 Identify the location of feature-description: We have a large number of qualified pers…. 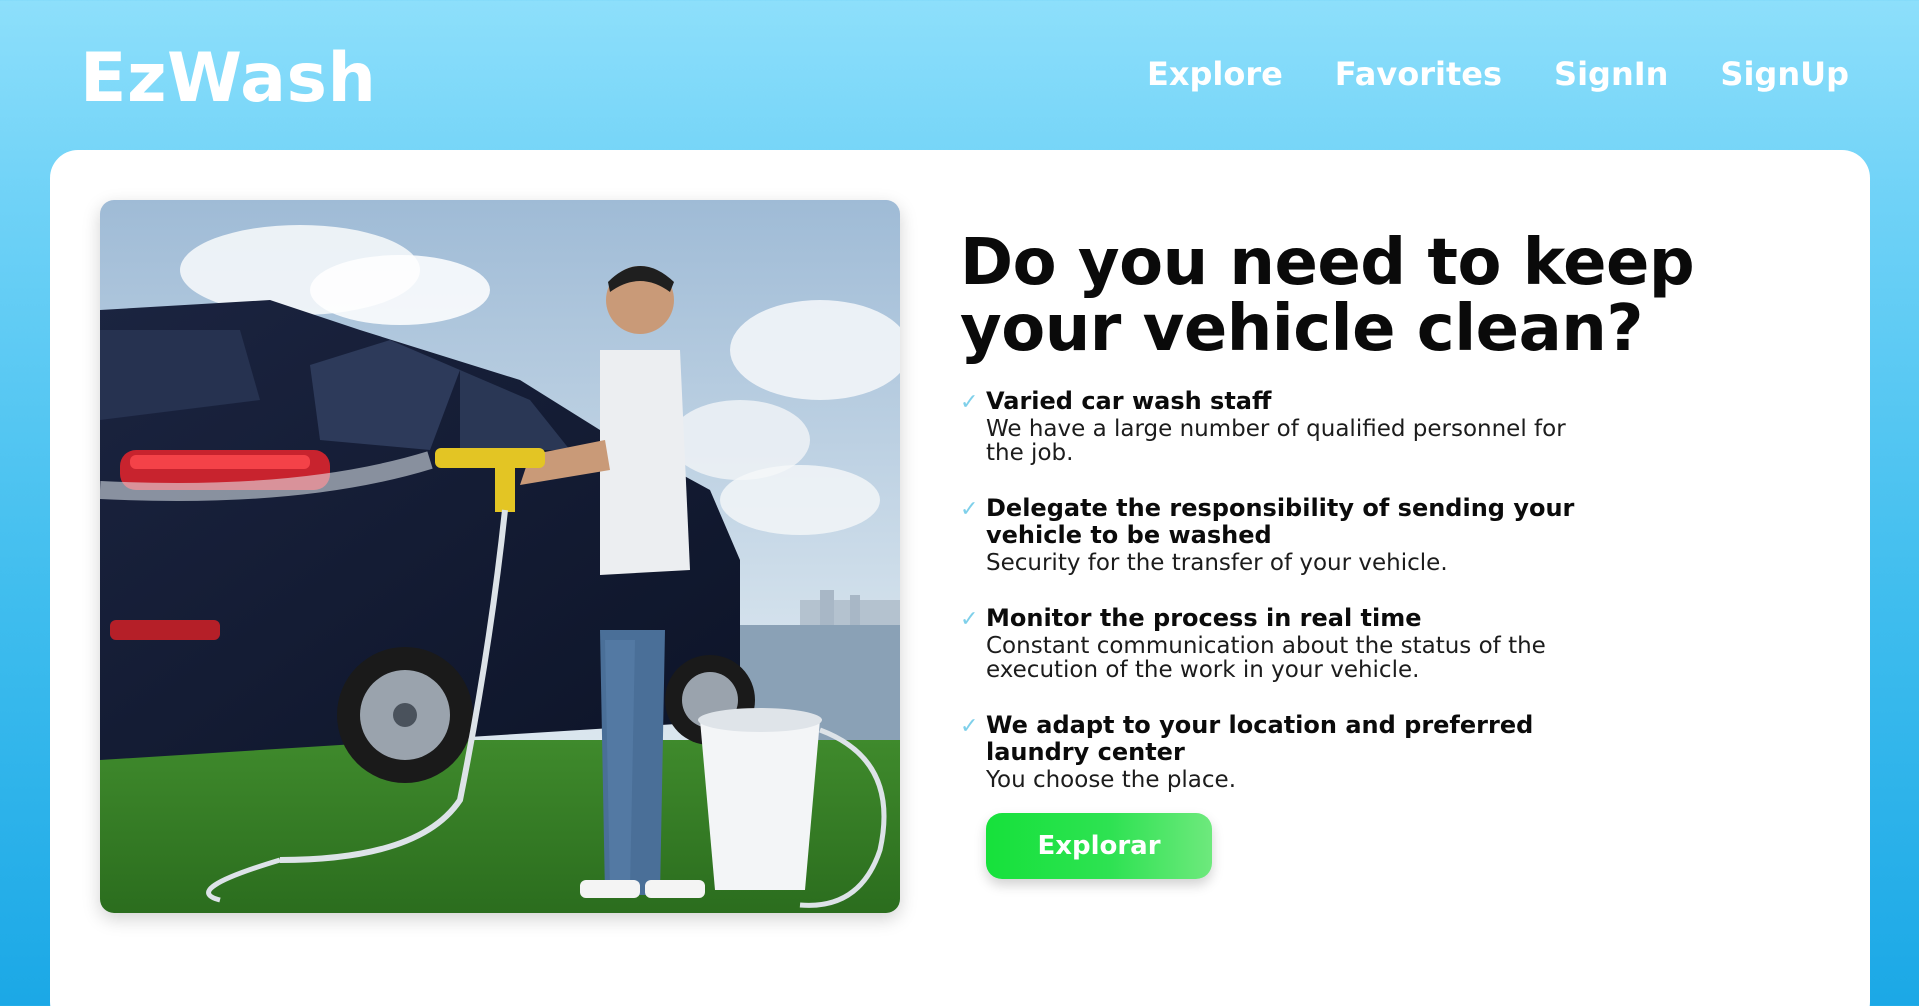
(1276, 441).